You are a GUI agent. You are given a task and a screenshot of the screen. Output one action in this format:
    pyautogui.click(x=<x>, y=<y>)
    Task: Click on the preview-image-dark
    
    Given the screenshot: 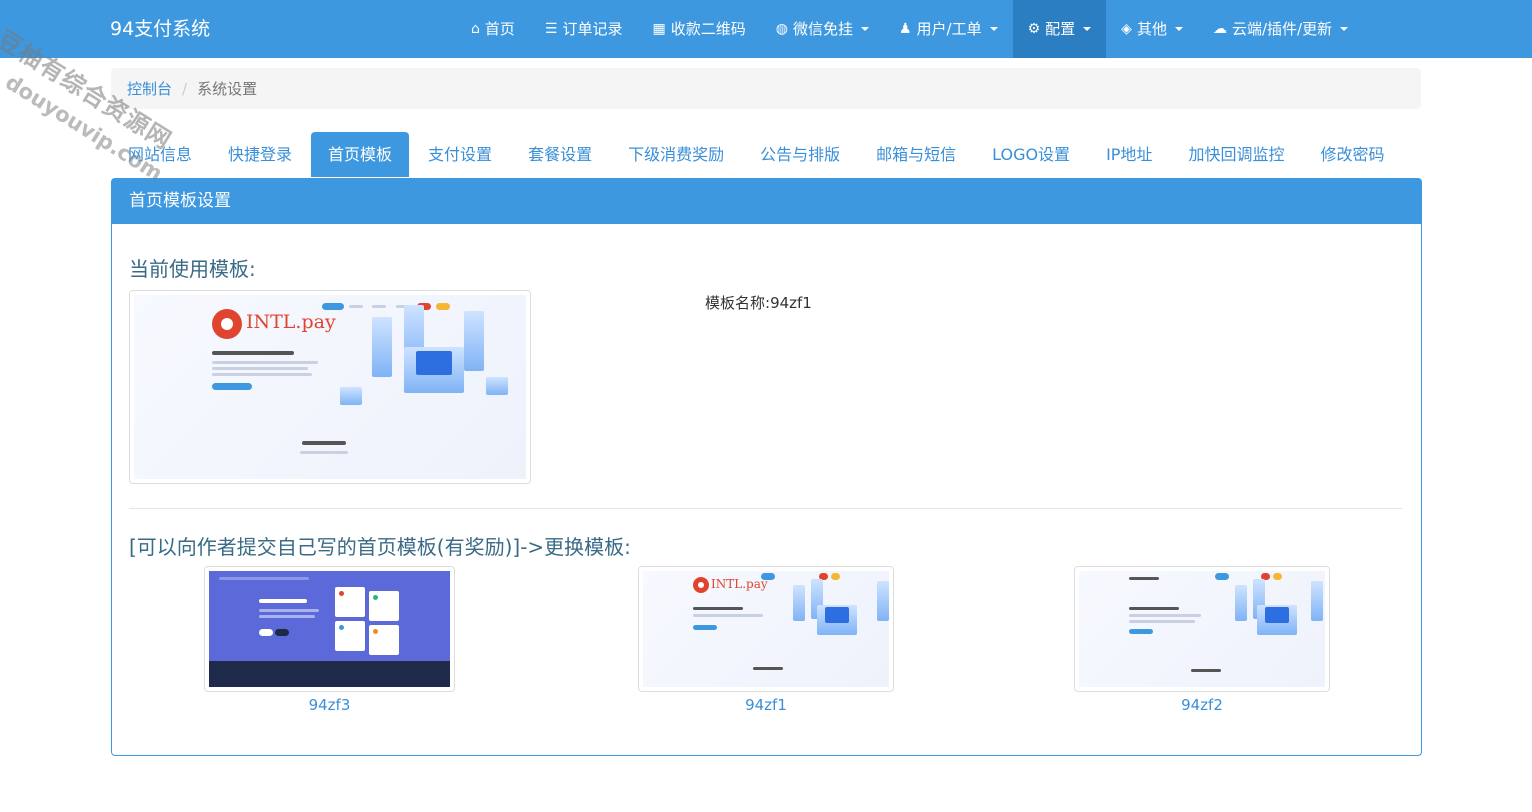 What is the action you would take?
    pyautogui.click(x=329, y=629)
    